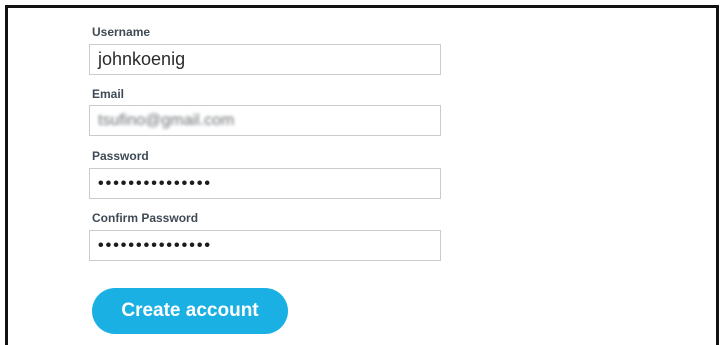 This screenshot has width=724, height=345. What do you see at coordinates (120, 156) in the screenshot?
I see `password-label: Password` at bounding box center [120, 156].